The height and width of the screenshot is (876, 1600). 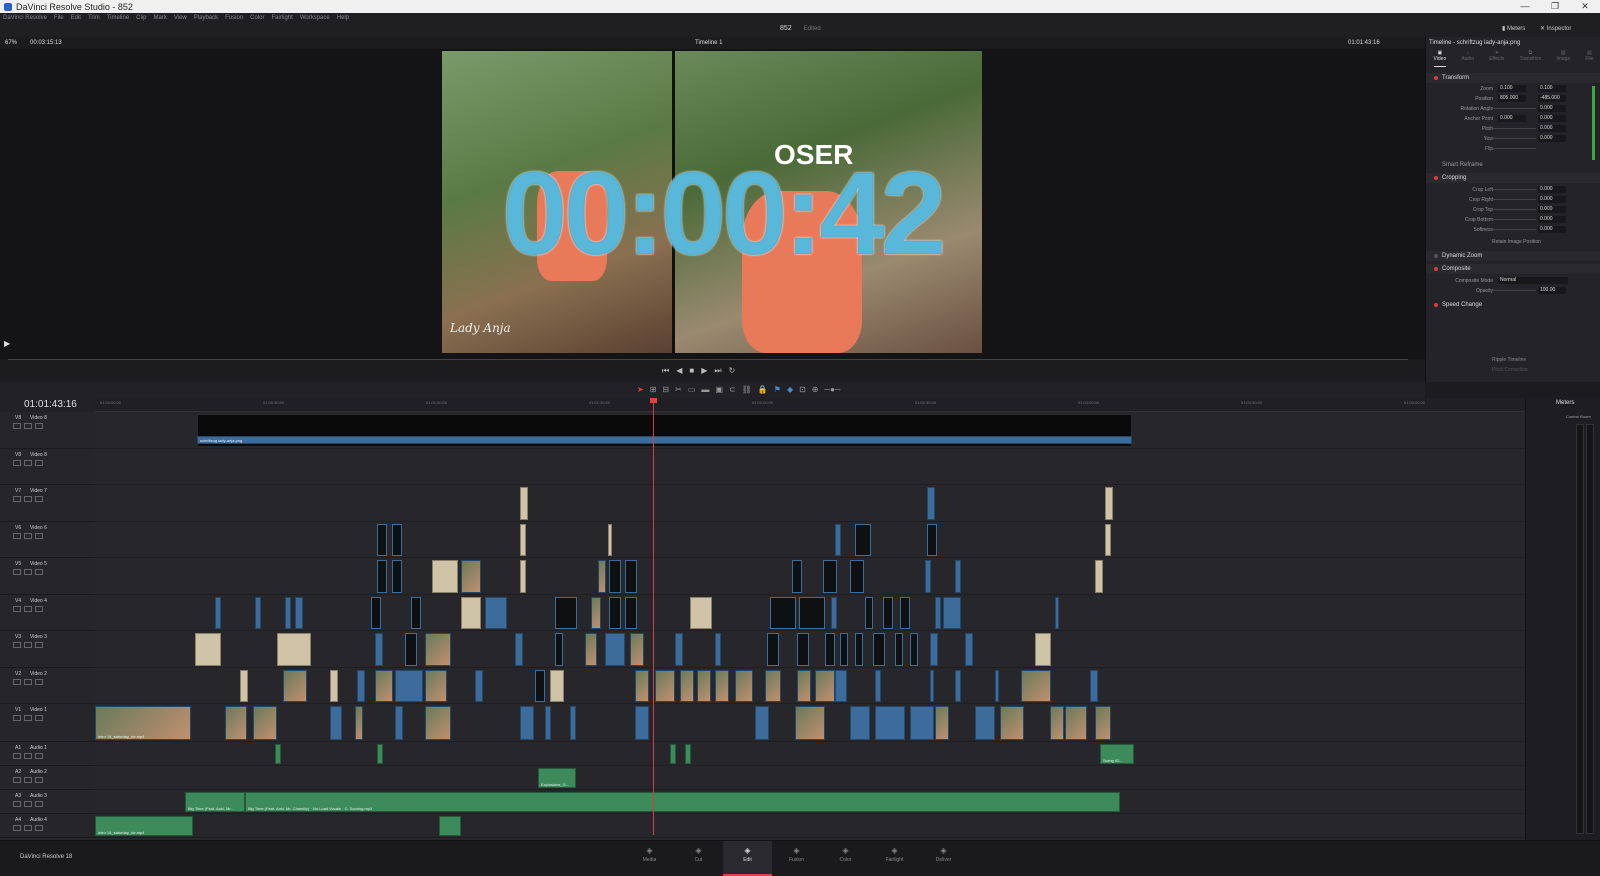 I want to click on marker-icon: ◆, so click(x=790, y=389).